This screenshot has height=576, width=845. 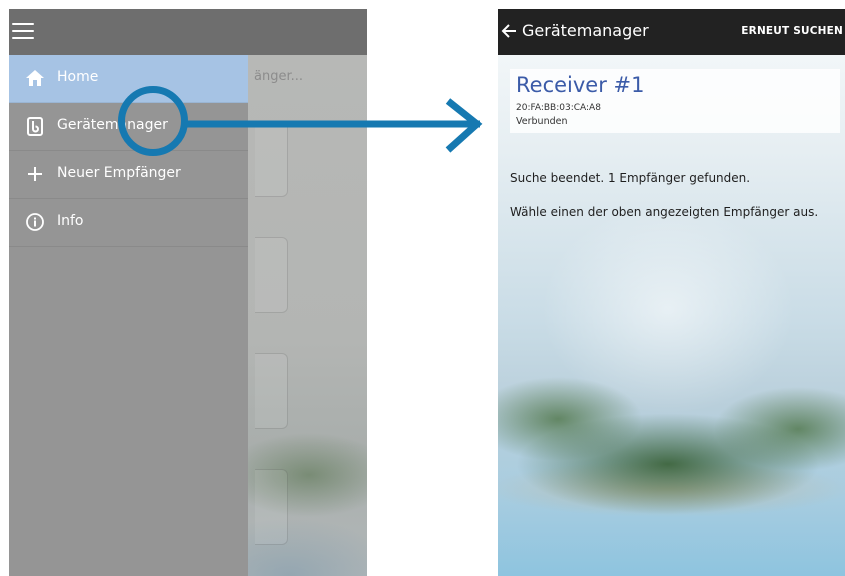 I want to click on rescan-button: ERNEUT SUCHEN, so click(x=792, y=31).